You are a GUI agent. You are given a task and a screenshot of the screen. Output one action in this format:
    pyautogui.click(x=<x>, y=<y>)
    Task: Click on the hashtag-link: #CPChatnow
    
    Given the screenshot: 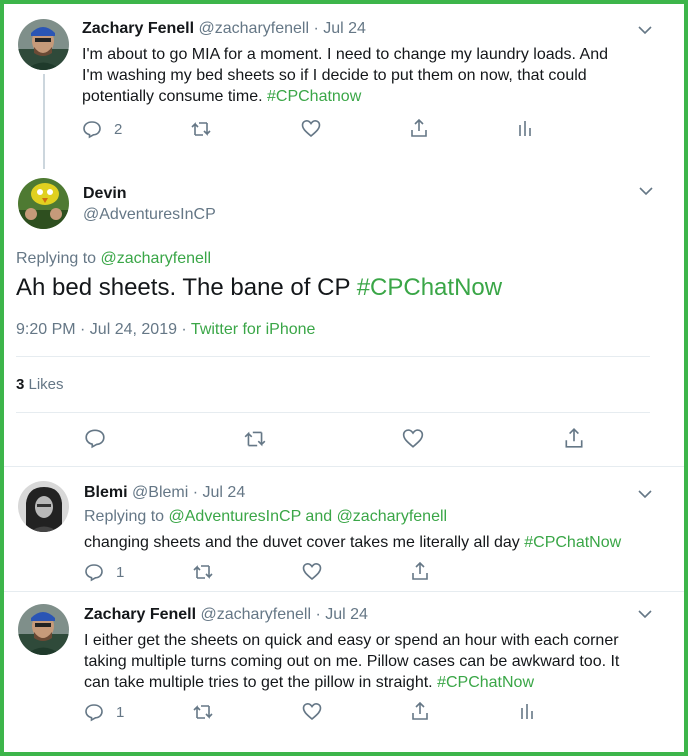 What is the action you would take?
    pyautogui.click(x=314, y=96)
    